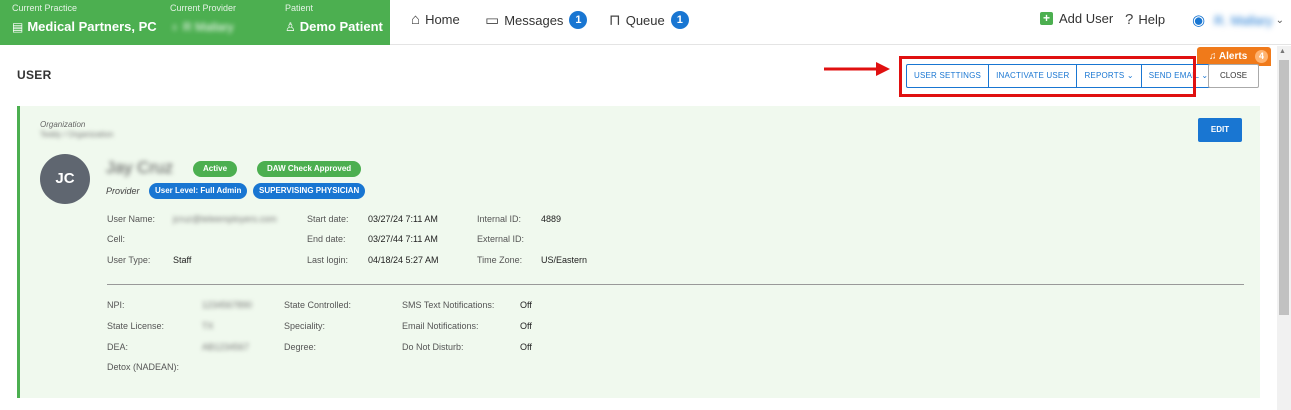 Image resolution: width=1291 pixels, height=410 pixels. What do you see at coordinates (208, 326) in the screenshot?
I see `state-license-value: TX` at bounding box center [208, 326].